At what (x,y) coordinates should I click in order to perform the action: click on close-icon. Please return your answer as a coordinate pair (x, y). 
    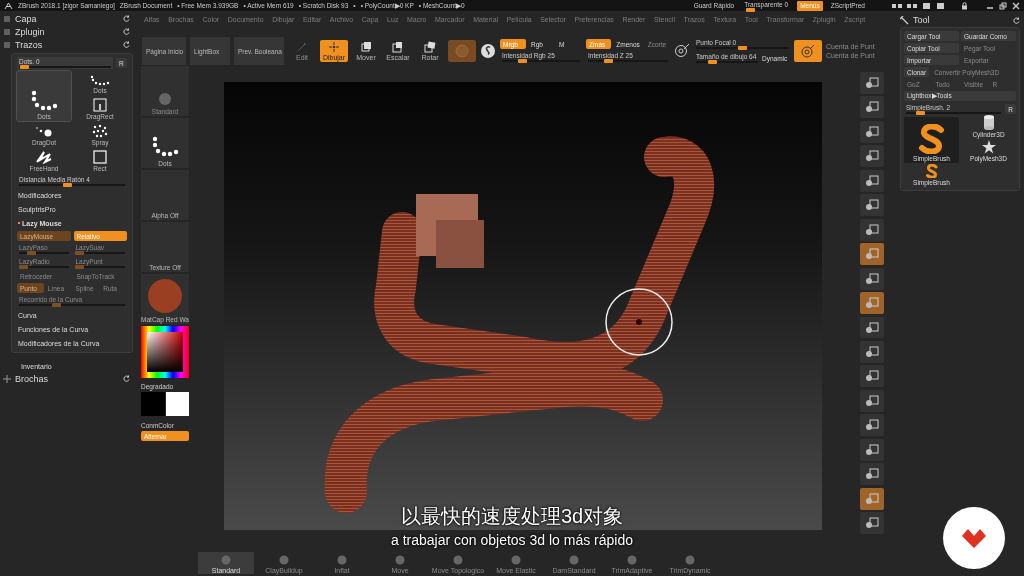
    Looking at the image, I should click on (1016, 5).